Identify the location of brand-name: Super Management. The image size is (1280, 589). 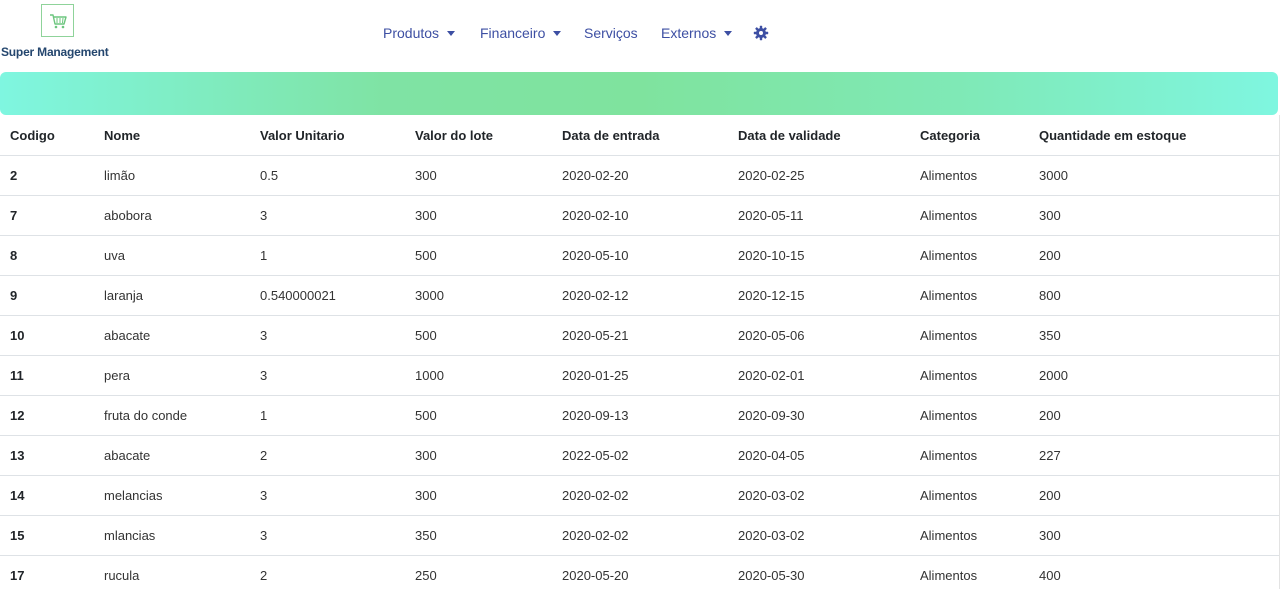
(55, 52).